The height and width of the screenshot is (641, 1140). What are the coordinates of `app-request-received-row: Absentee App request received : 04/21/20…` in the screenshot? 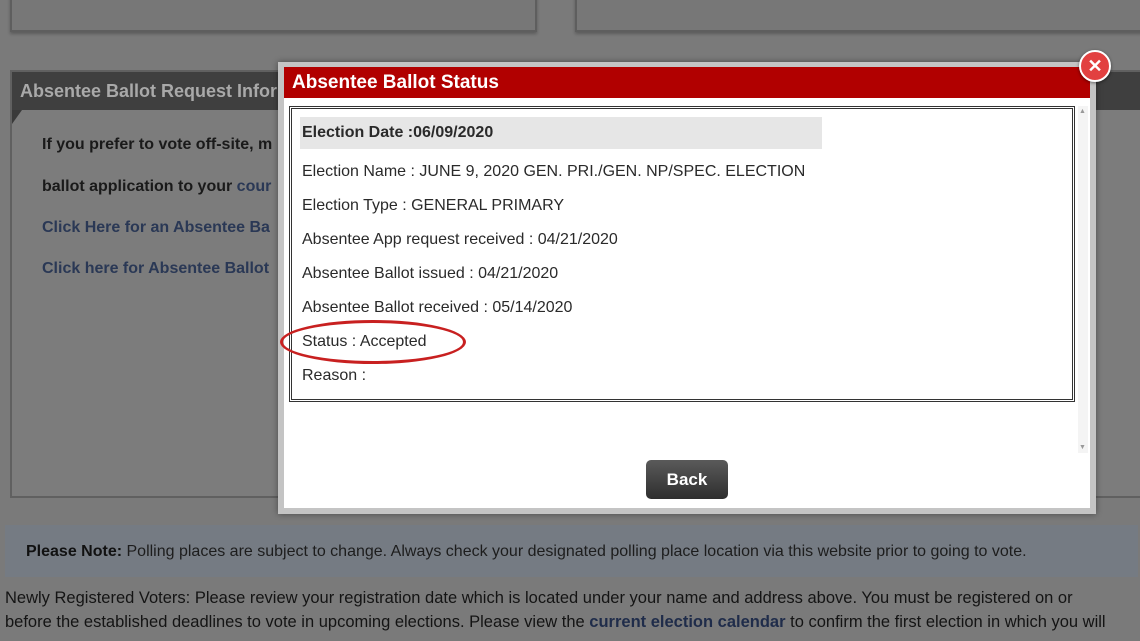 It's located at (460, 239).